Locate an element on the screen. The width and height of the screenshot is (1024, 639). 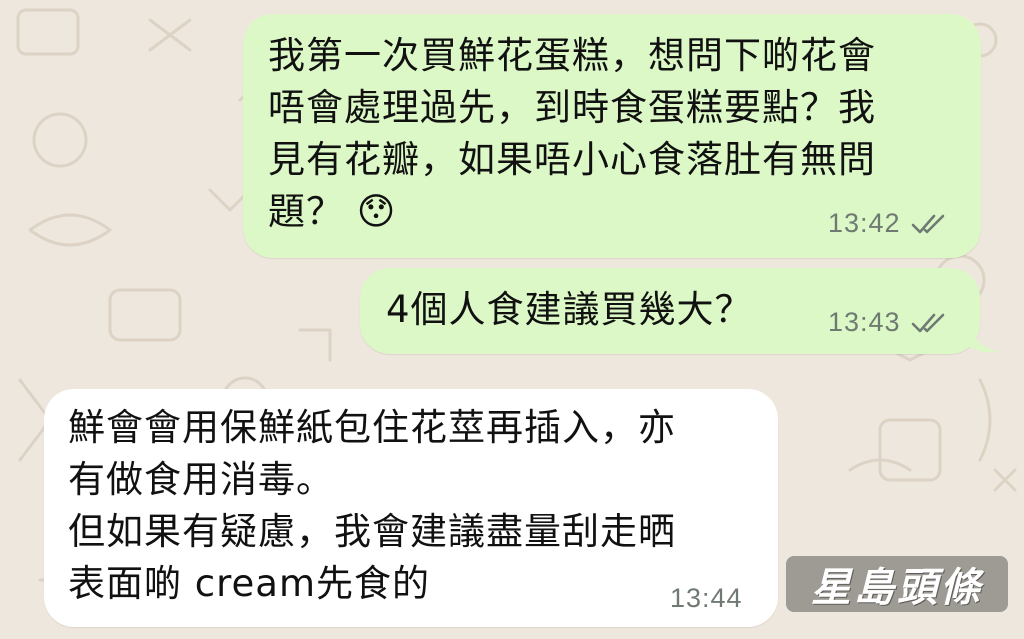
message-text: 4個人食建議買幾大？ is located at coordinates (569, 309).